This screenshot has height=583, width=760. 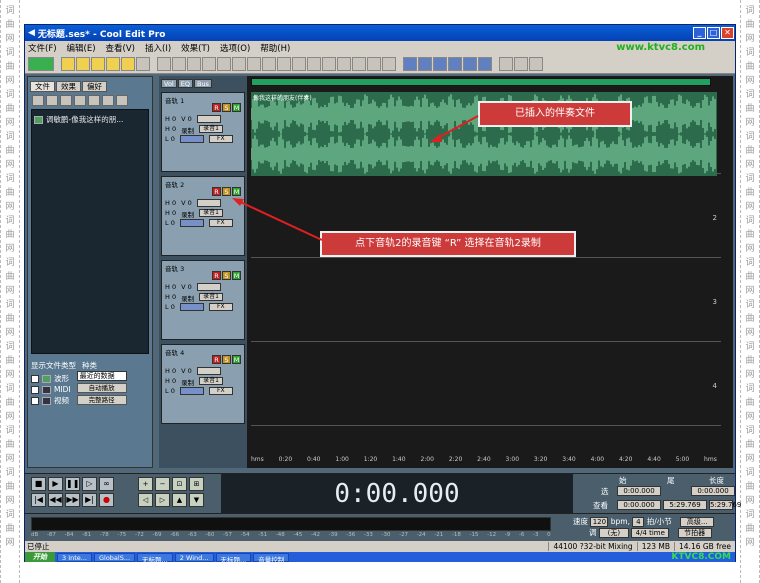 I want to click on tab-vol: Vol, so click(x=169, y=83).